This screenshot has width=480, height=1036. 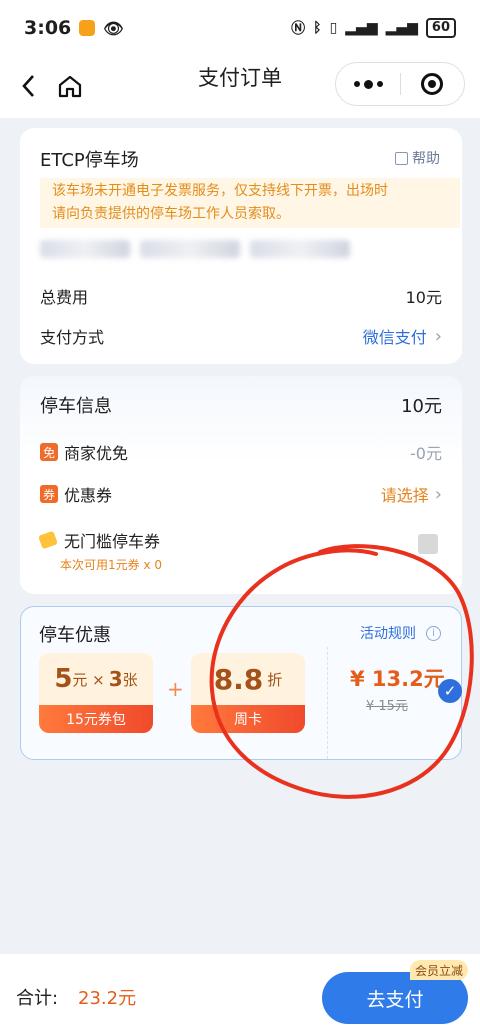 What do you see at coordinates (48, 28) in the screenshot?
I see `status-time: 3:06` at bounding box center [48, 28].